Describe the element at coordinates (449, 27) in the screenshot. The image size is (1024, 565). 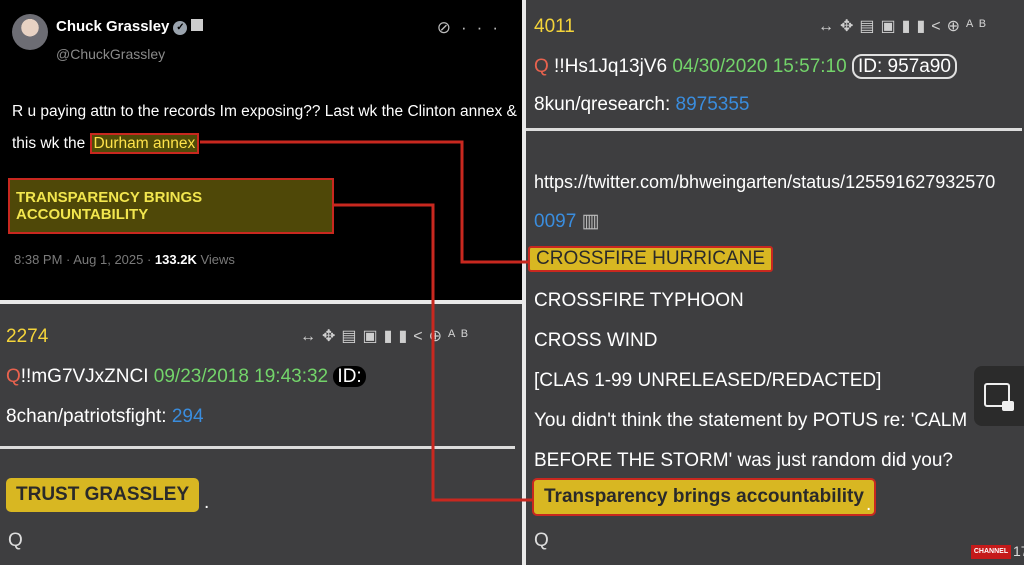
I see `grok-icon: ⊘` at that location.